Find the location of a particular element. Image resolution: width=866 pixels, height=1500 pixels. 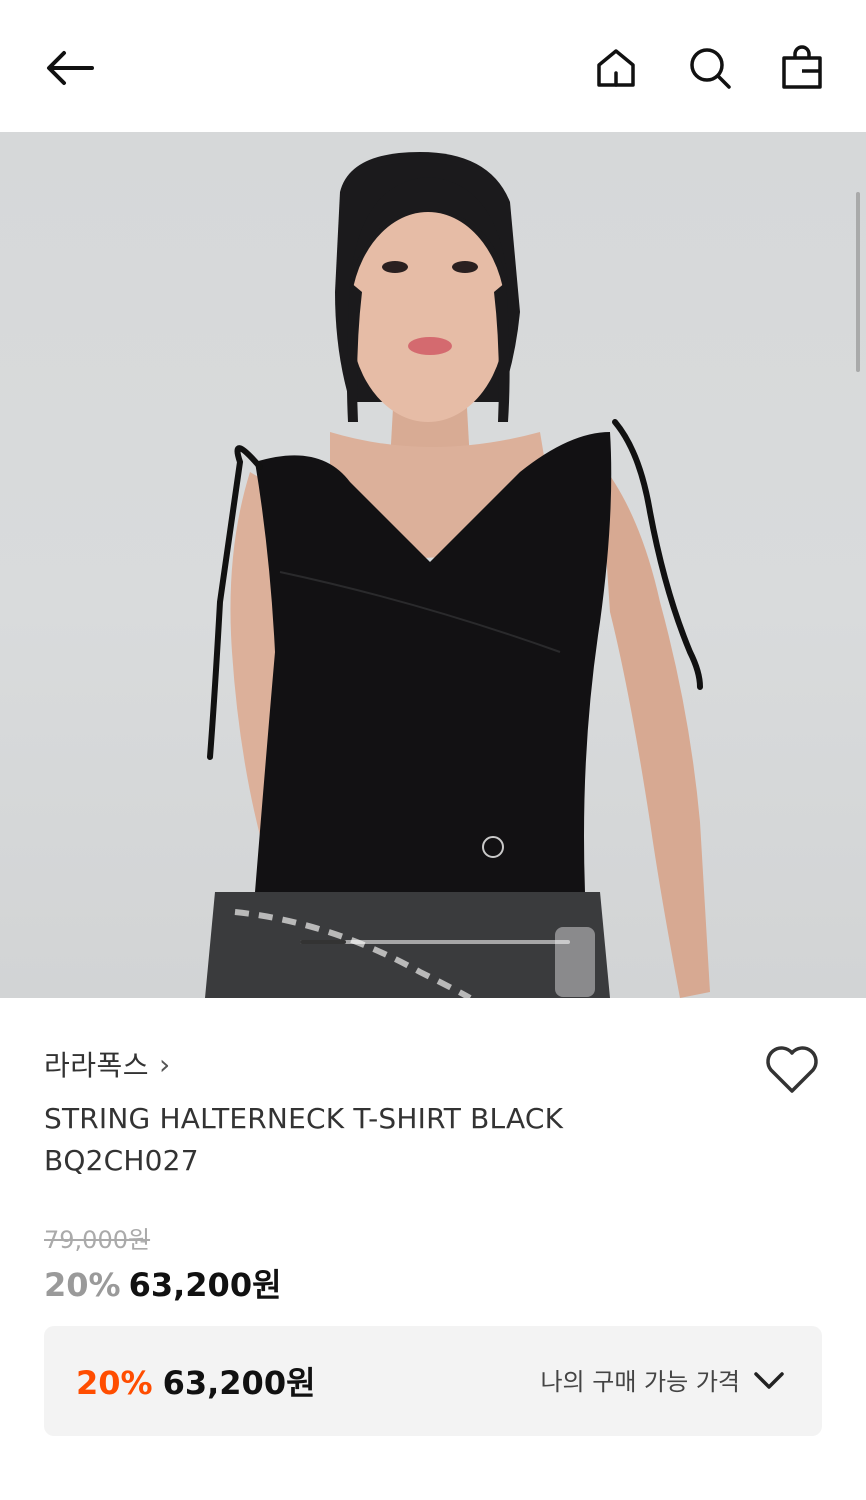

back-button is located at coordinates (70, 68).